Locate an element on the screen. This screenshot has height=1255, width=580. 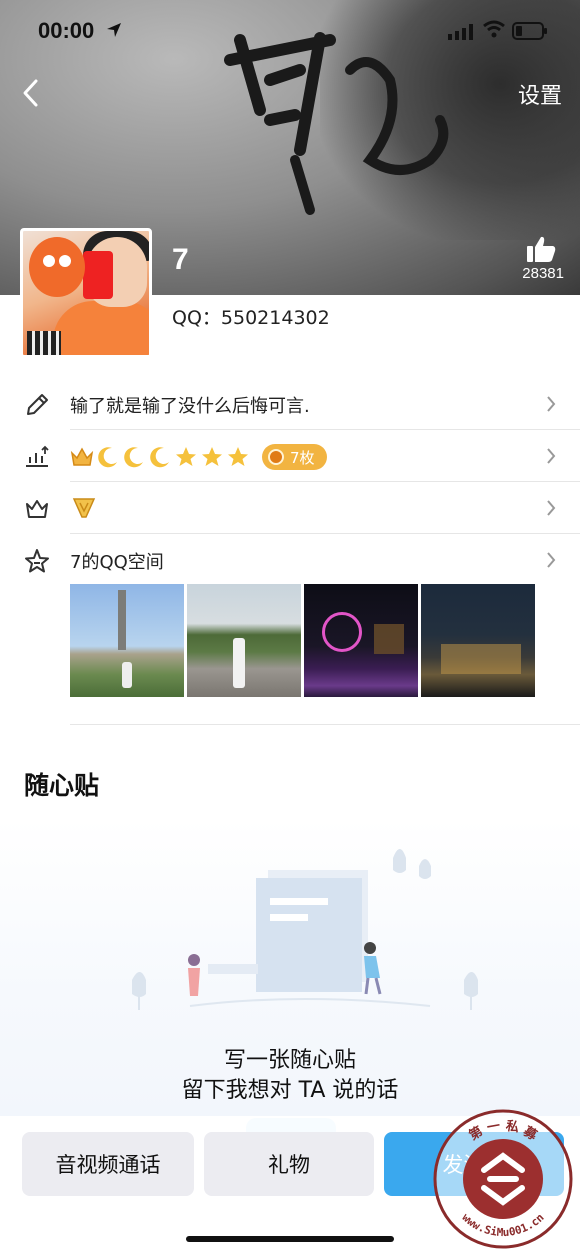
gift-button: 礼物 is located at coordinates (289, 1164).